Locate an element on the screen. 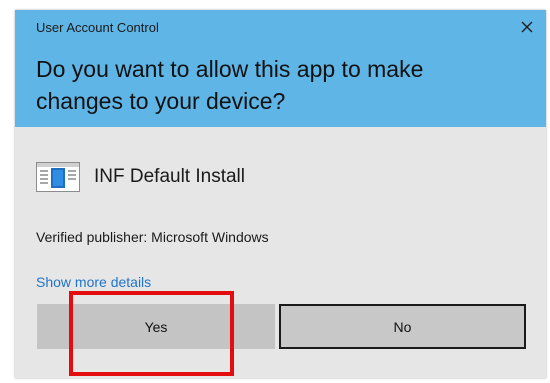 This screenshot has height=383, width=550. app-name: INF Default Install is located at coordinates (169, 176).